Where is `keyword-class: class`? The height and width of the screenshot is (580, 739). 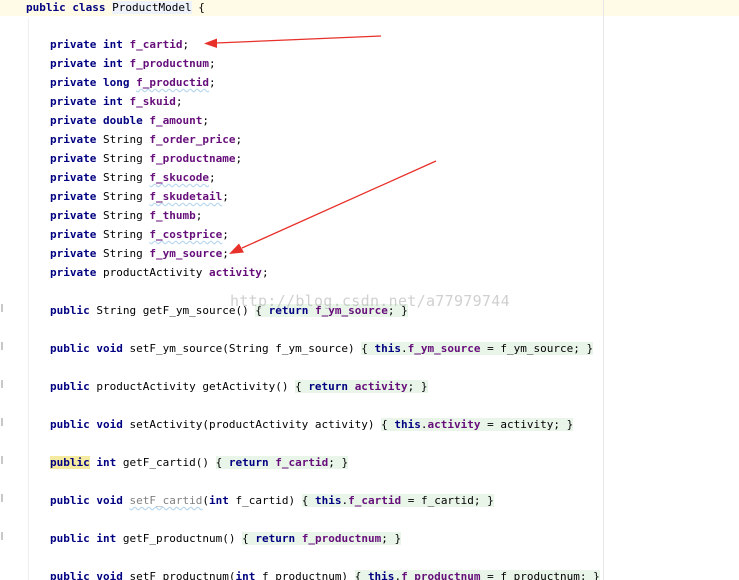 keyword-class: class is located at coordinates (89, 7).